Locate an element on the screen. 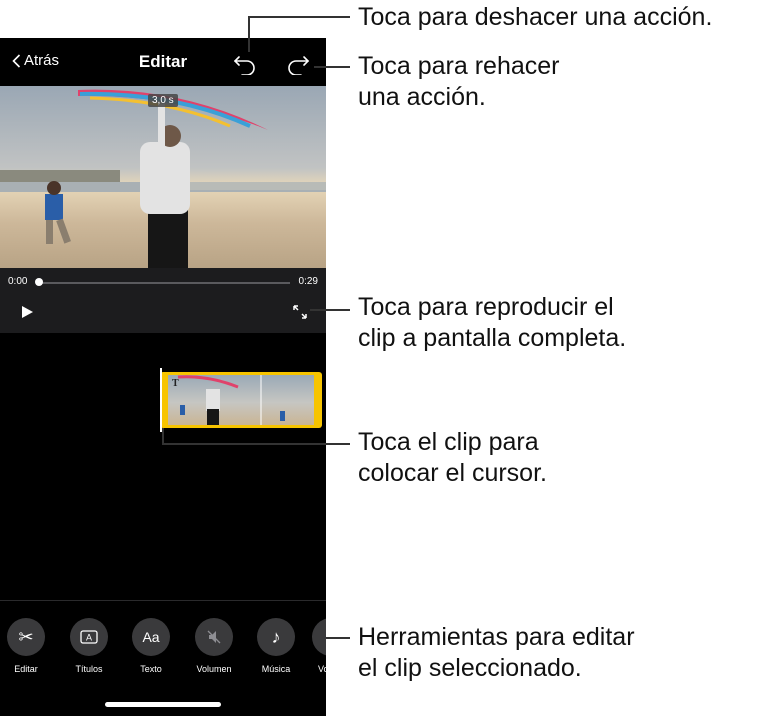  clip-thumbnail-image is located at coordinates (231, 400).